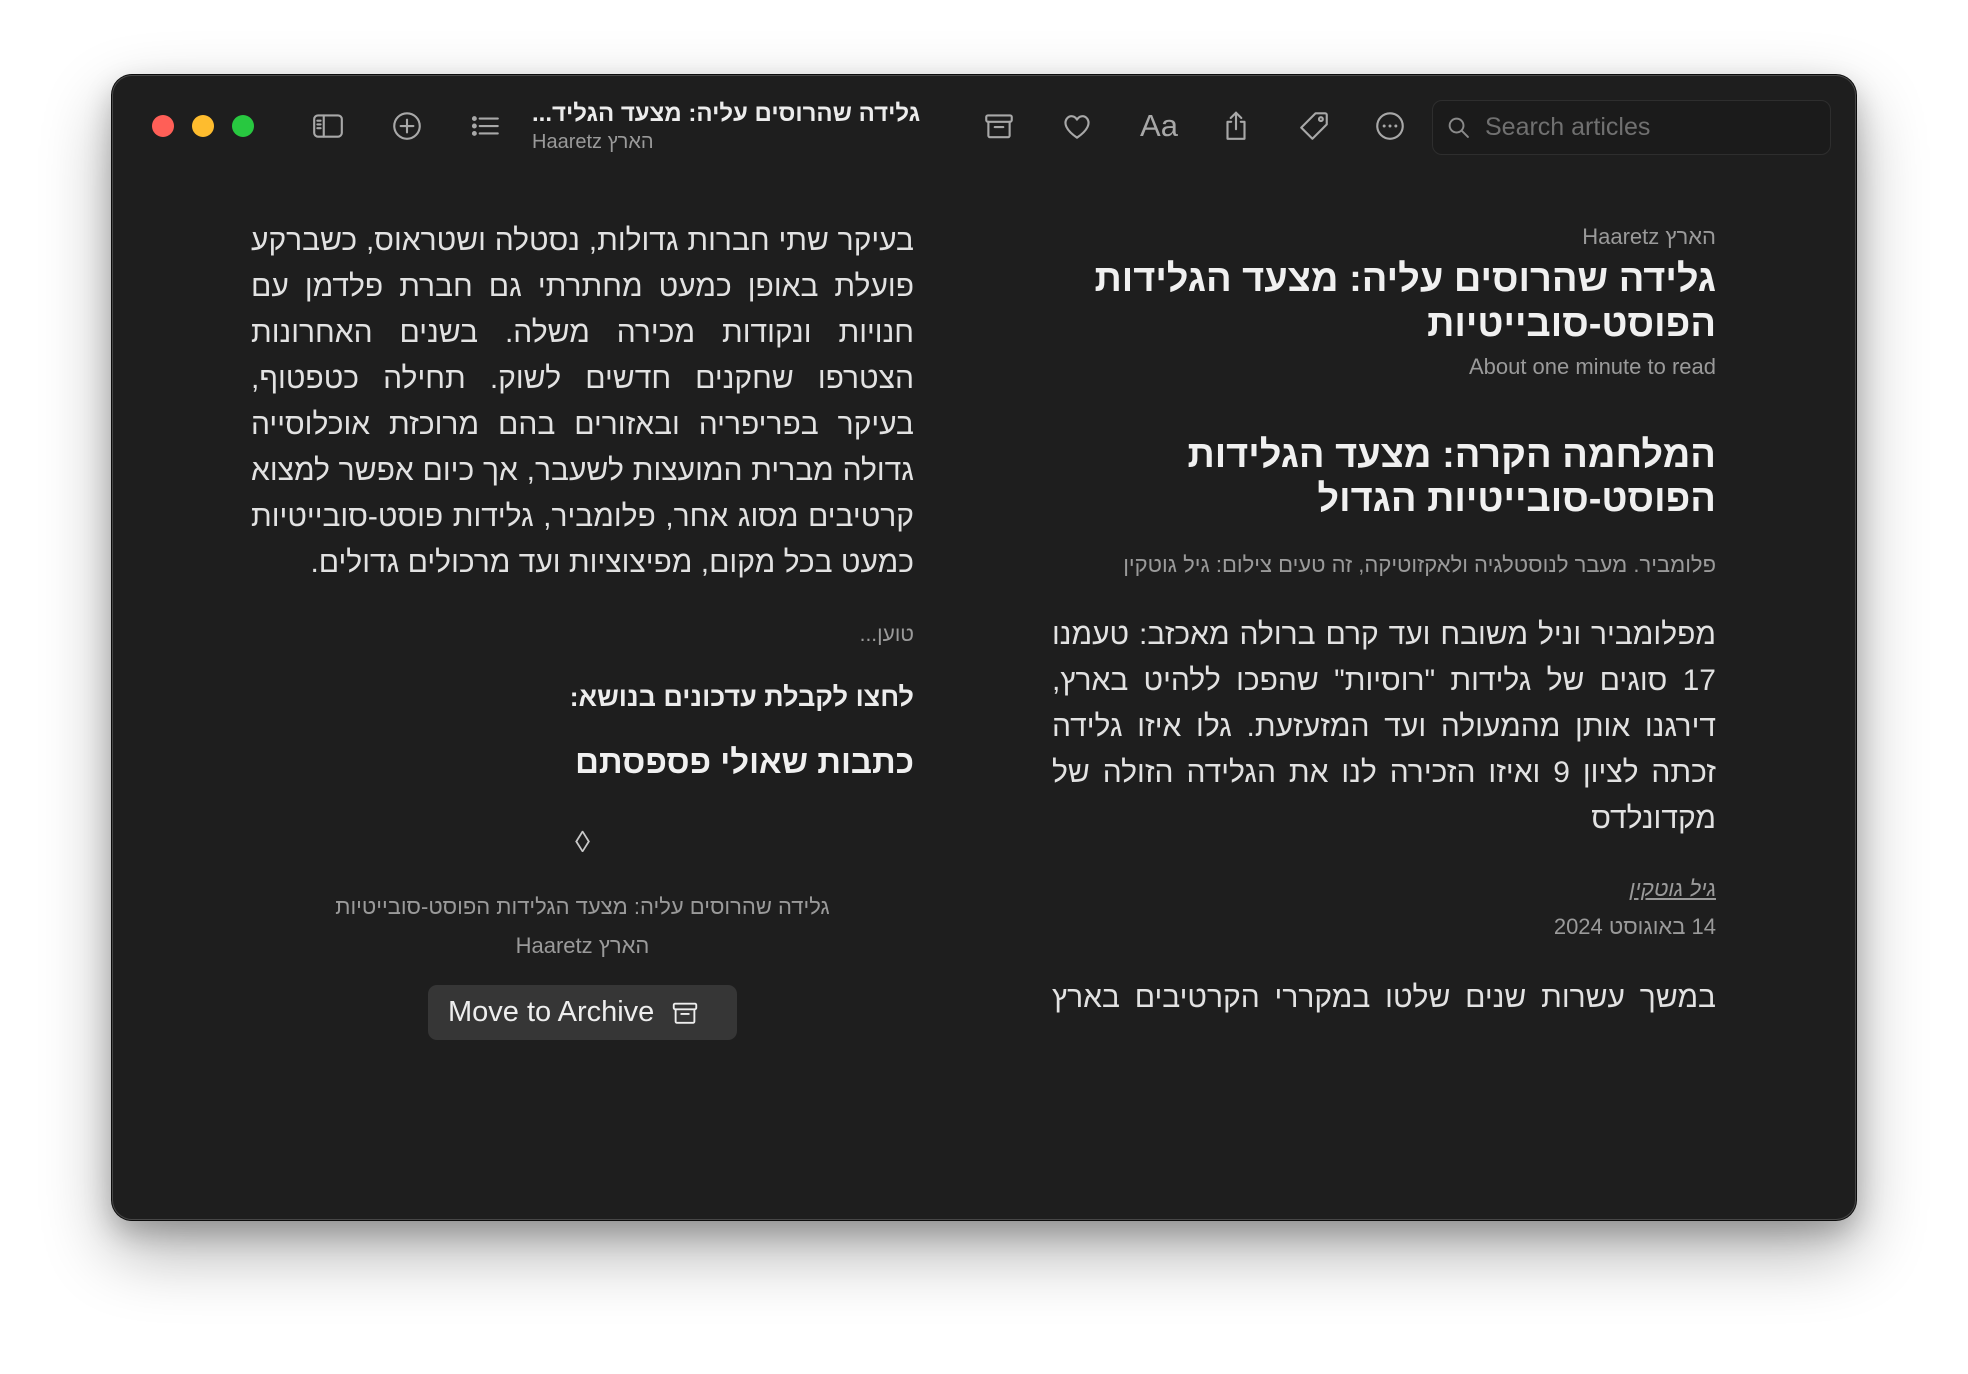 The image size is (1968, 1374). What do you see at coordinates (1649, 236) in the screenshot?
I see `article-source: Haaretz הארץ` at bounding box center [1649, 236].